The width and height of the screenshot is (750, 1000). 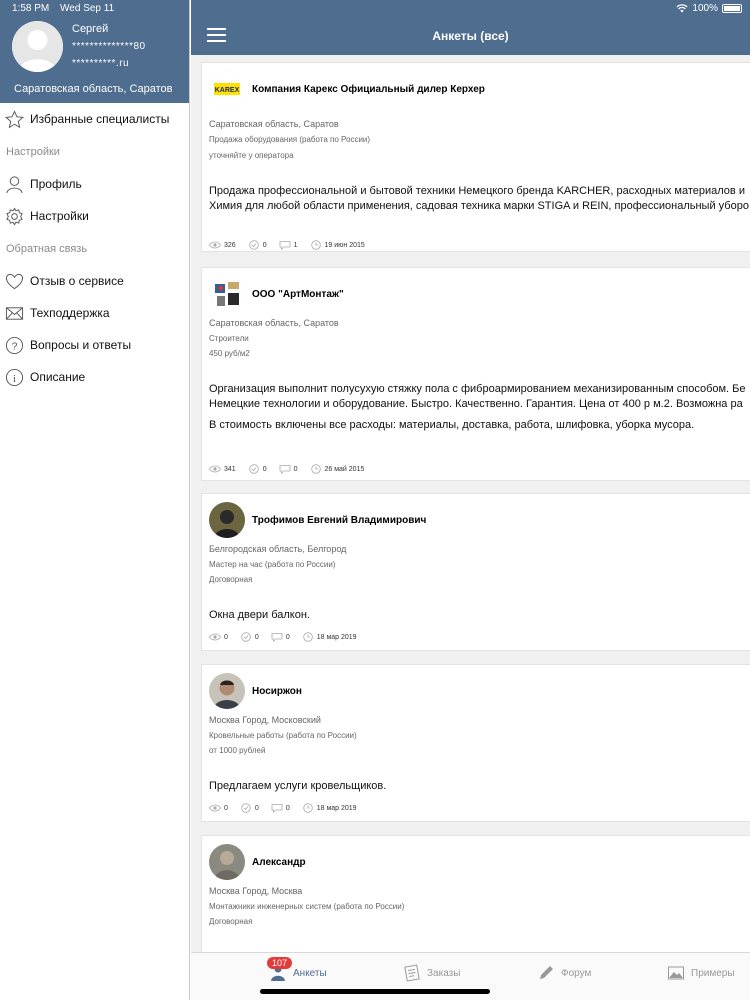 What do you see at coordinates (298, 786) in the screenshot?
I see `card-description-line: Предлагаем услуги кровельщиков.` at bounding box center [298, 786].